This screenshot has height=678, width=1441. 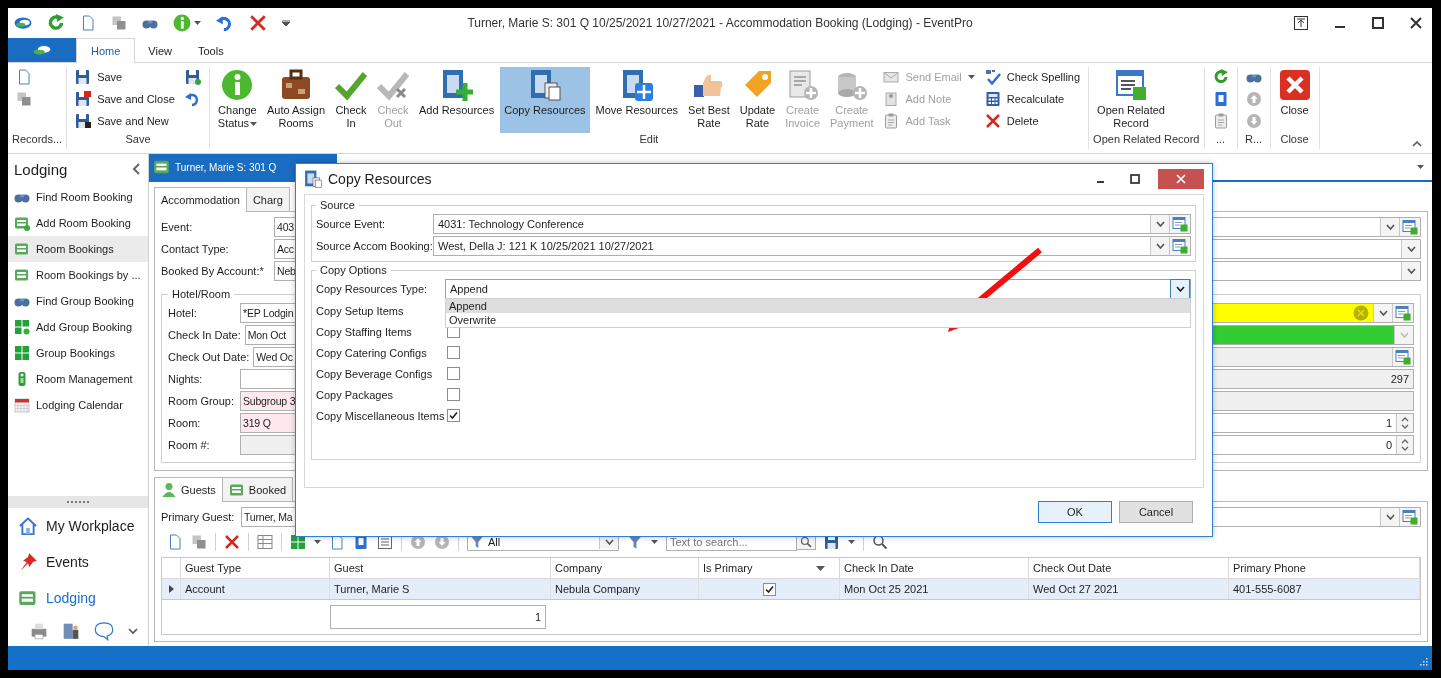 What do you see at coordinates (78, 598) in the screenshot?
I see `navigation-item: Lodging` at bounding box center [78, 598].